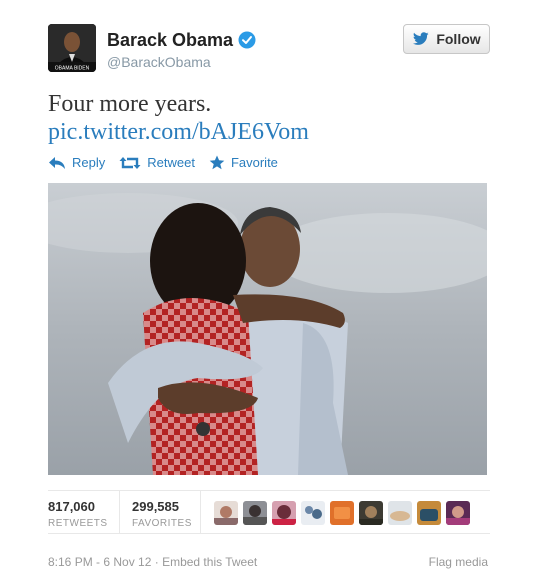 The height and width of the screenshot is (576, 540). I want to click on reply-label: Reply, so click(89, 162).